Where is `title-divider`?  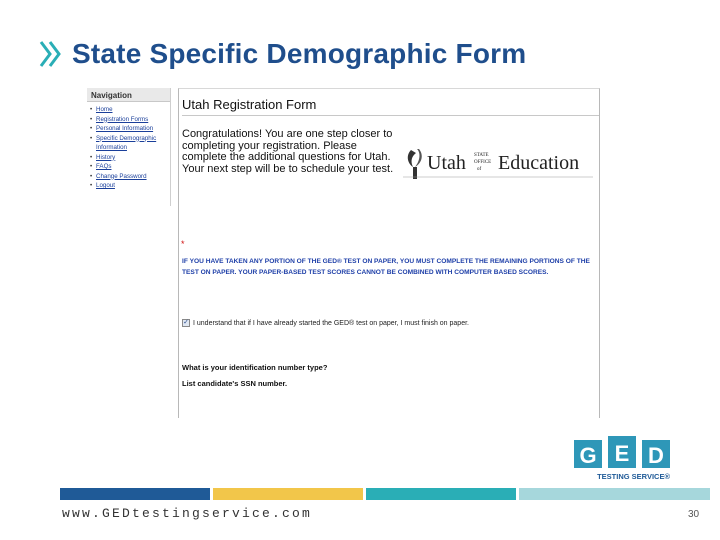
title-divider is located at coordinates (390, 115).